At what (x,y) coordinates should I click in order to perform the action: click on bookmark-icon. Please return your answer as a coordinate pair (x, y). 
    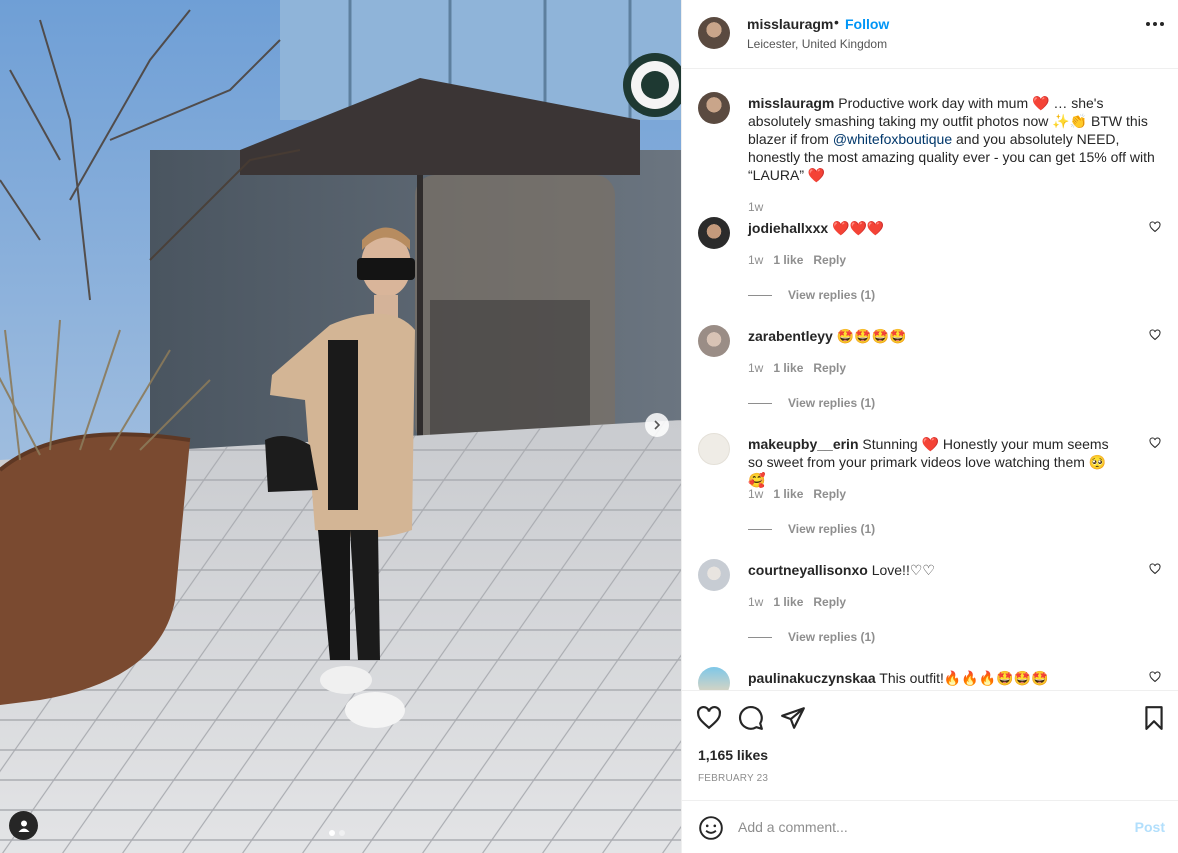
    Looking at the image, I should click on (1154, 718).